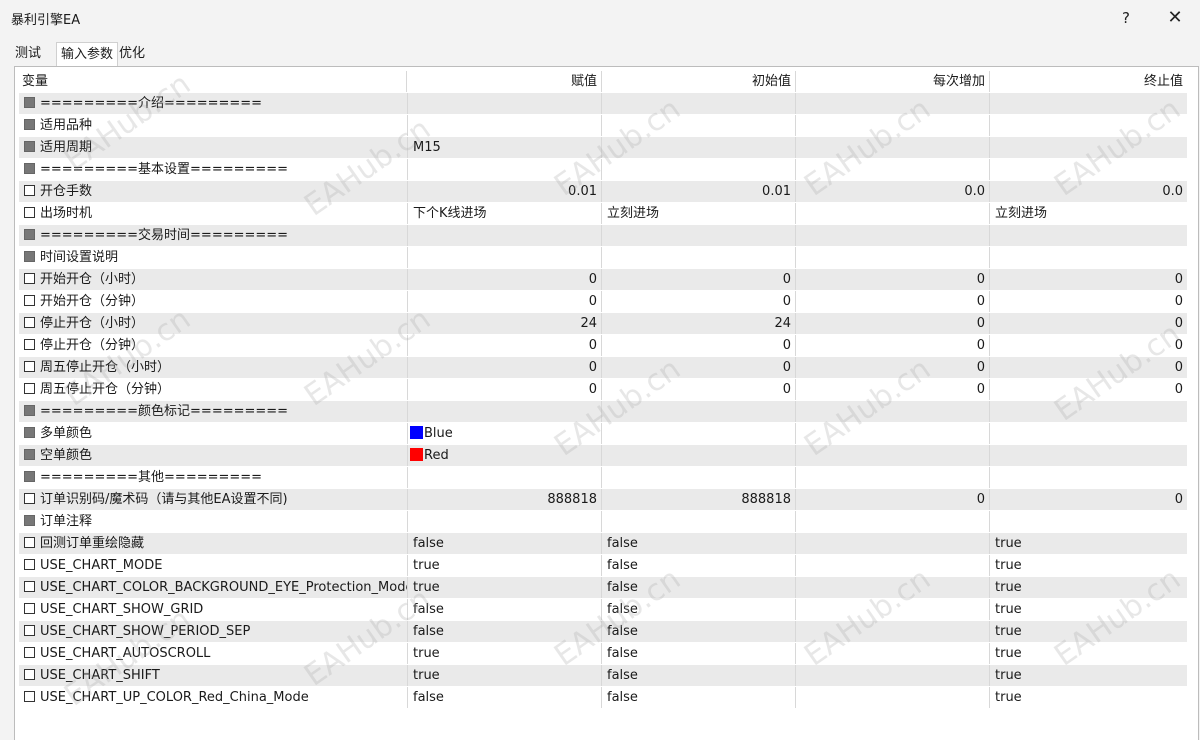  I want to click on start-cell: 立刻进场, so click(699, 213).